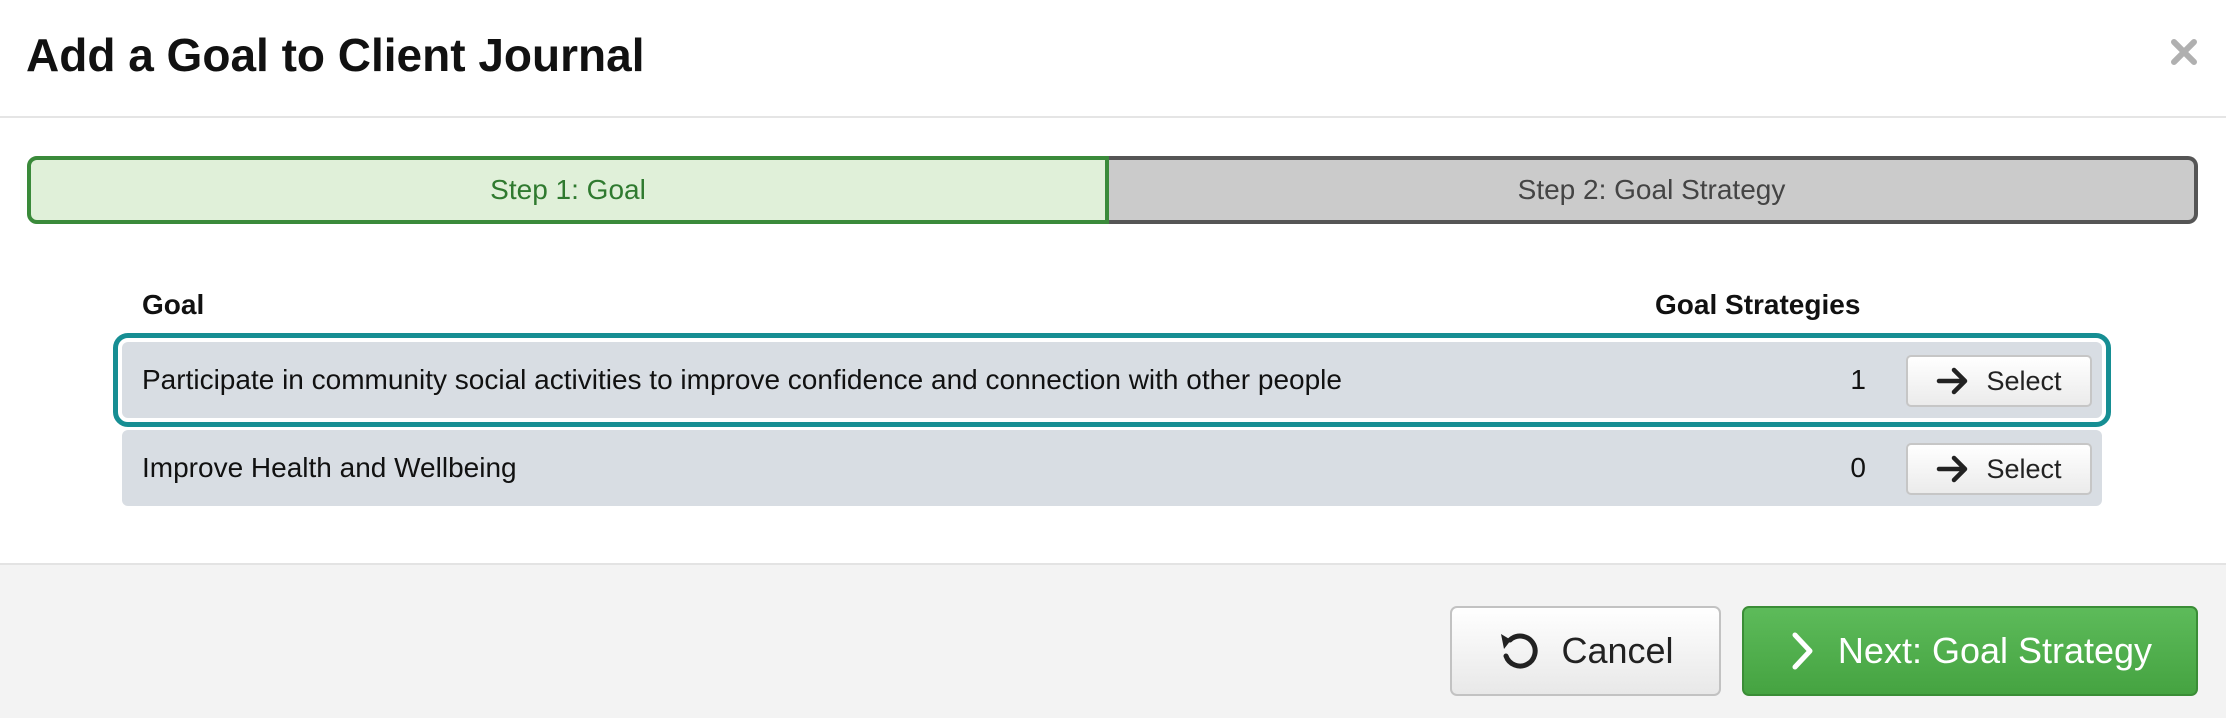 This screenshot has width=2226, height=718. What do you see at coordinates (1112, 468) in the screenshot?
I see `table-row: Improve Health and Wellbeing 0 Select` at bounding box center [1112, 468].